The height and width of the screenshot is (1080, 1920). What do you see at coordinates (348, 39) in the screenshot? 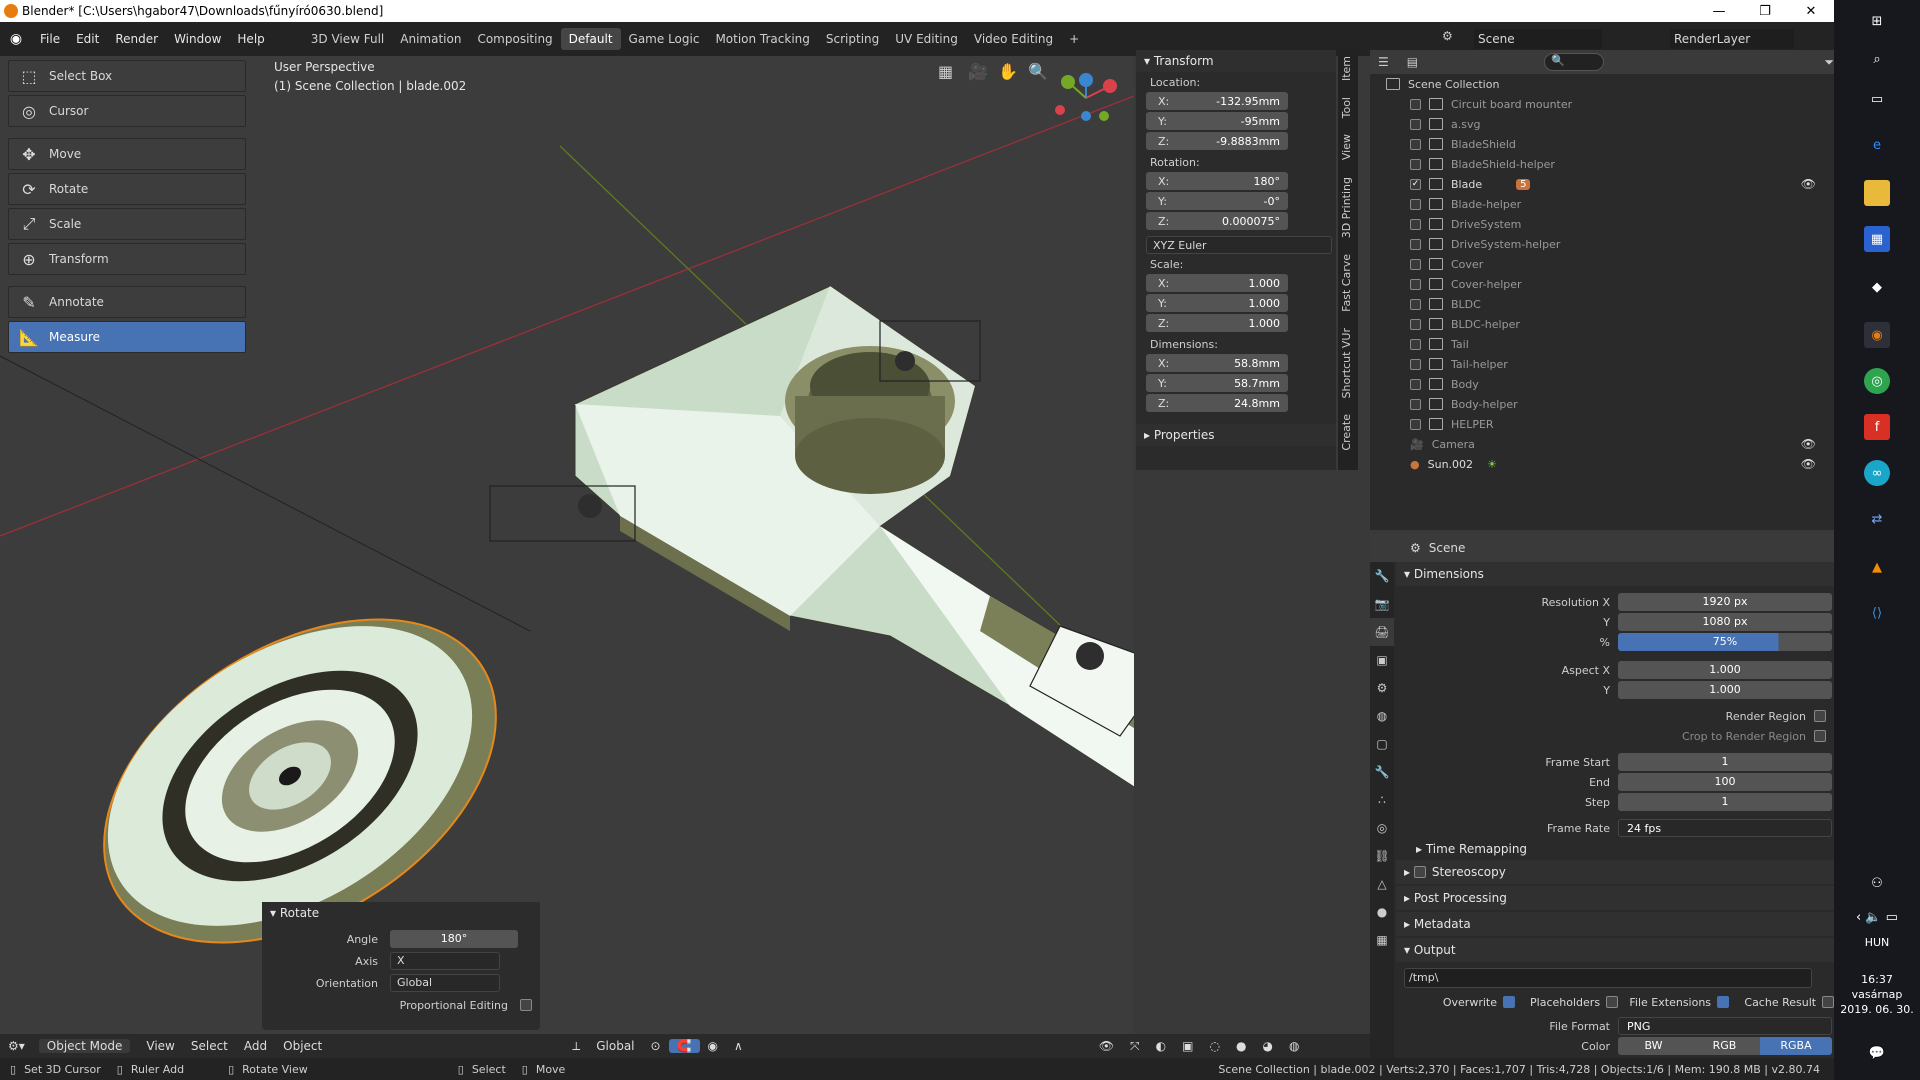
I see `tab-3d-view-full: 3D View Full` at bounding box center [348, 39].